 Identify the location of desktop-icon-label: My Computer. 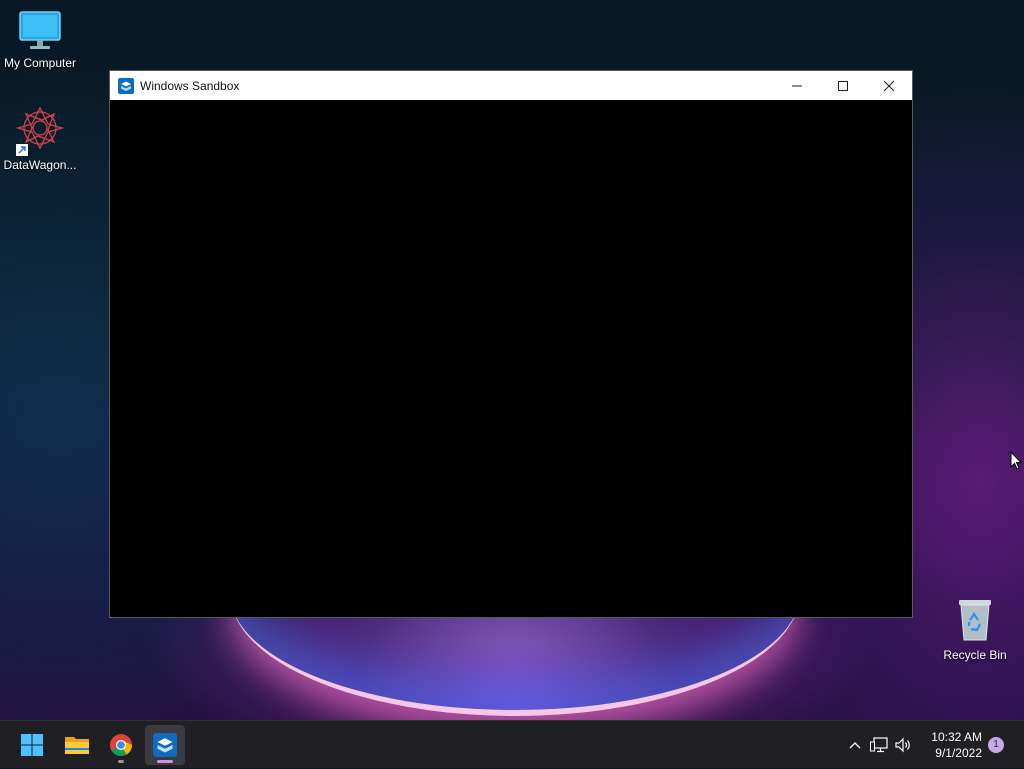
(40, 63).